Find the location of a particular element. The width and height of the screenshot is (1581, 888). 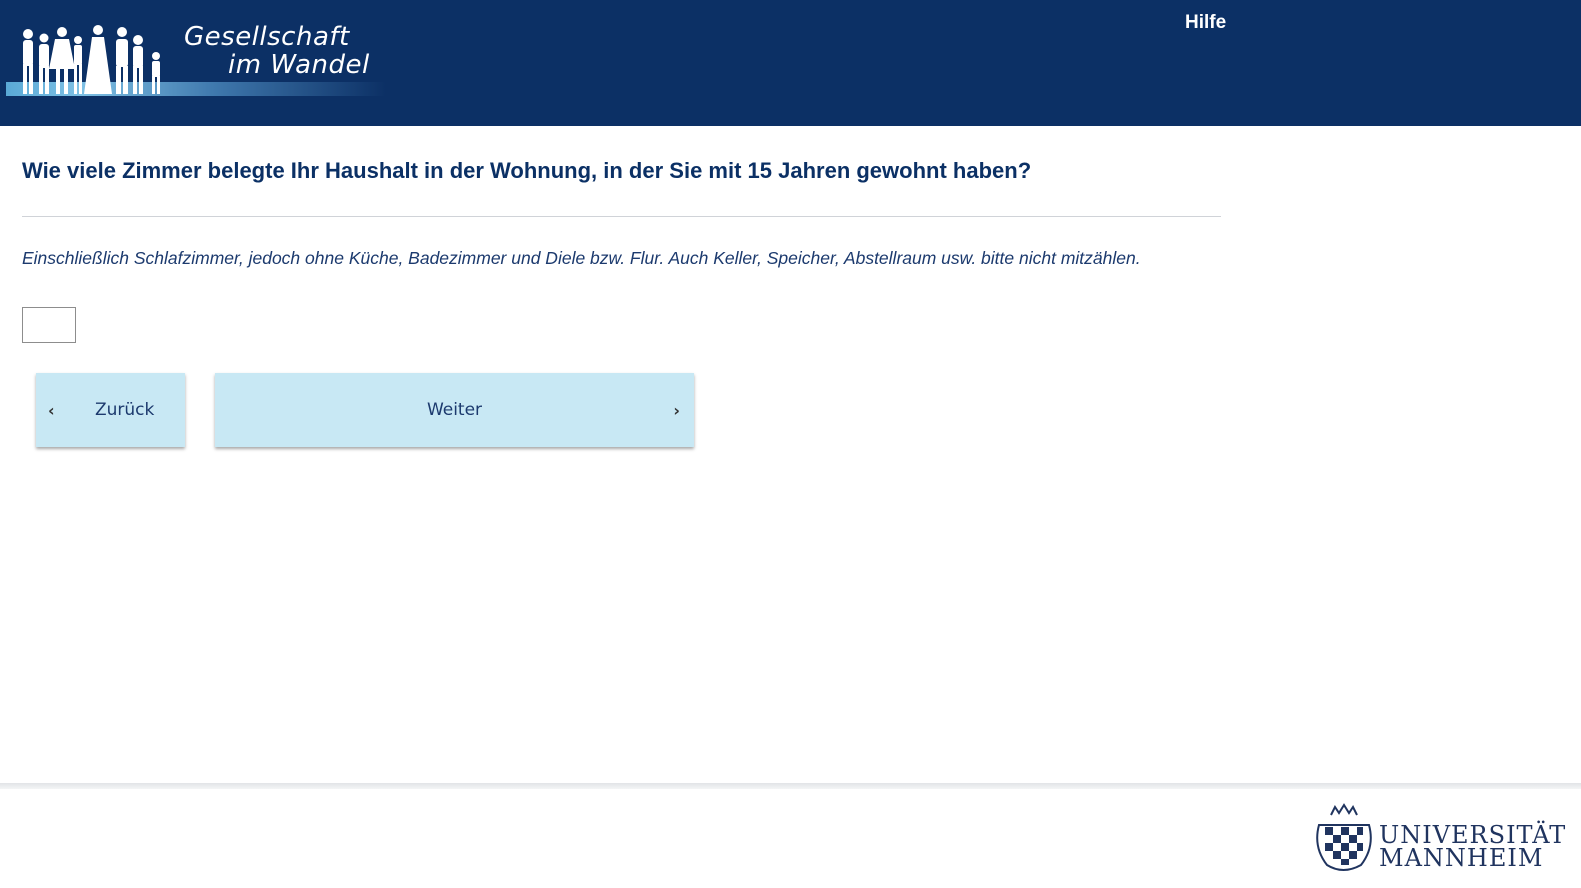

people-silhouettes-icon is located at coordinates (91, 59).